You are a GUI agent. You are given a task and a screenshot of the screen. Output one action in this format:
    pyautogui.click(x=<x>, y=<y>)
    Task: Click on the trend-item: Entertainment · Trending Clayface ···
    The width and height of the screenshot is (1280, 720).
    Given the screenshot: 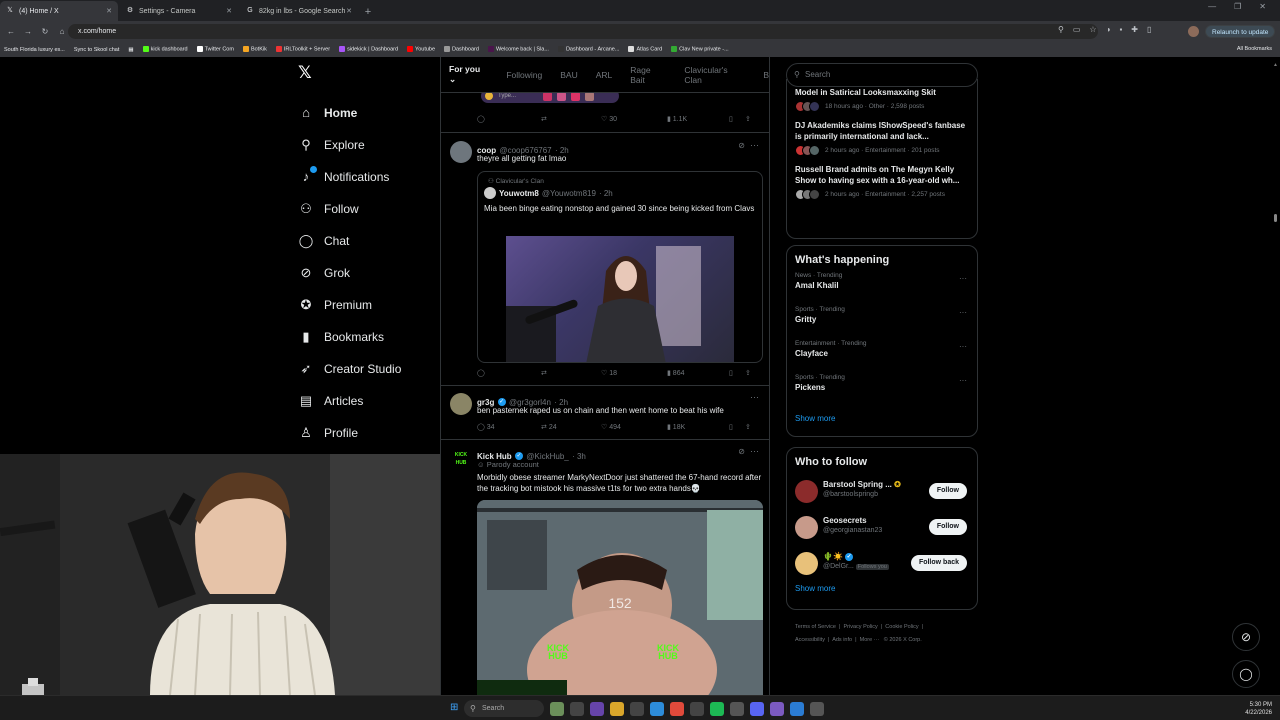 What is the action you would take?
    pyautogui.click(x=882, y=357)
    